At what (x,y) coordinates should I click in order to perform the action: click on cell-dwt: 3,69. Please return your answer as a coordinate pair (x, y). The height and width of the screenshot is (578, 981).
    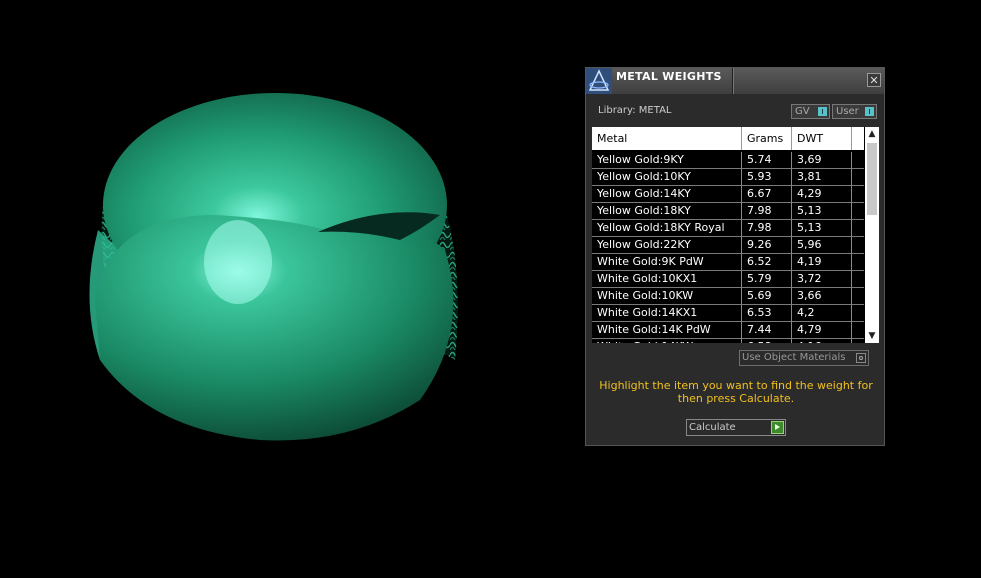
    Looking at the image, I should click on (822, 160).